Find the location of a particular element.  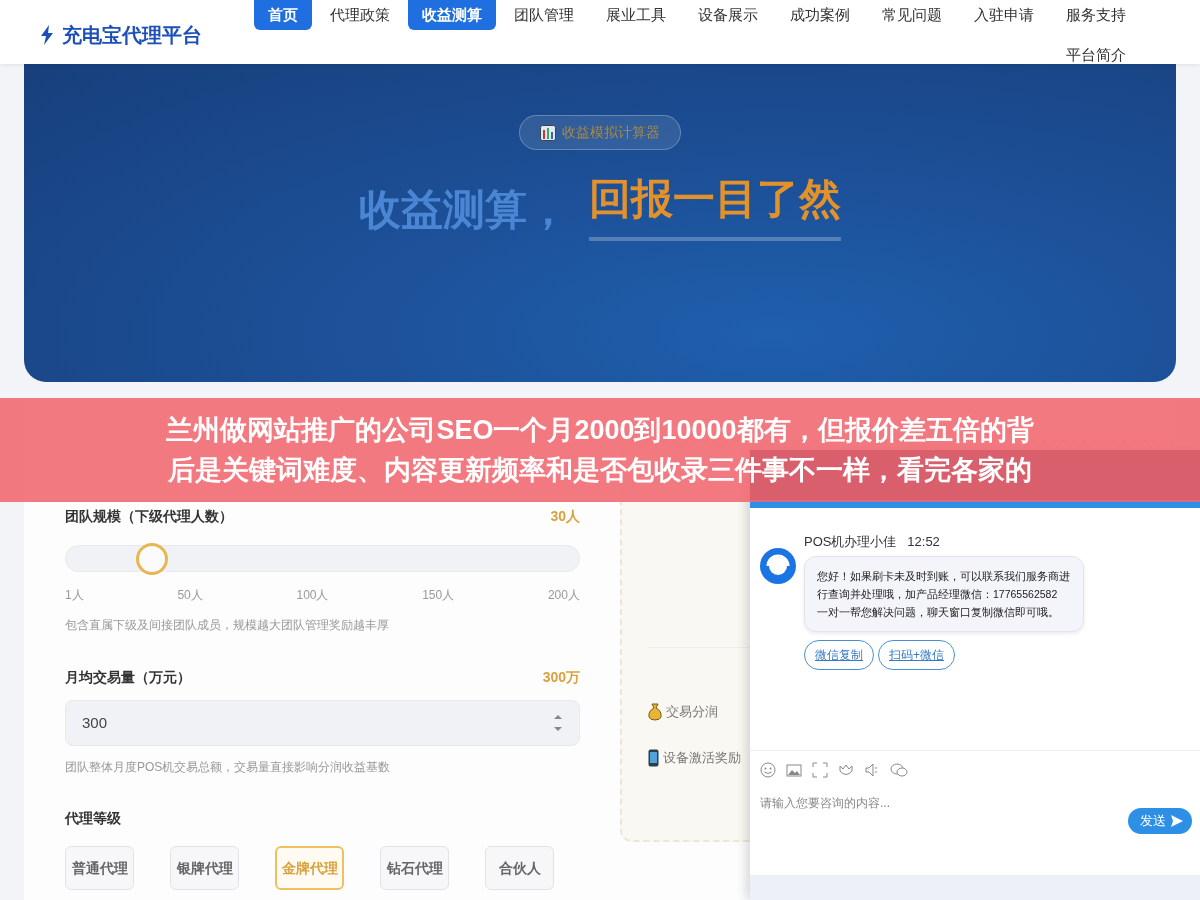

income-label: 设备激活奖励 is located at coordinates (702, 758).